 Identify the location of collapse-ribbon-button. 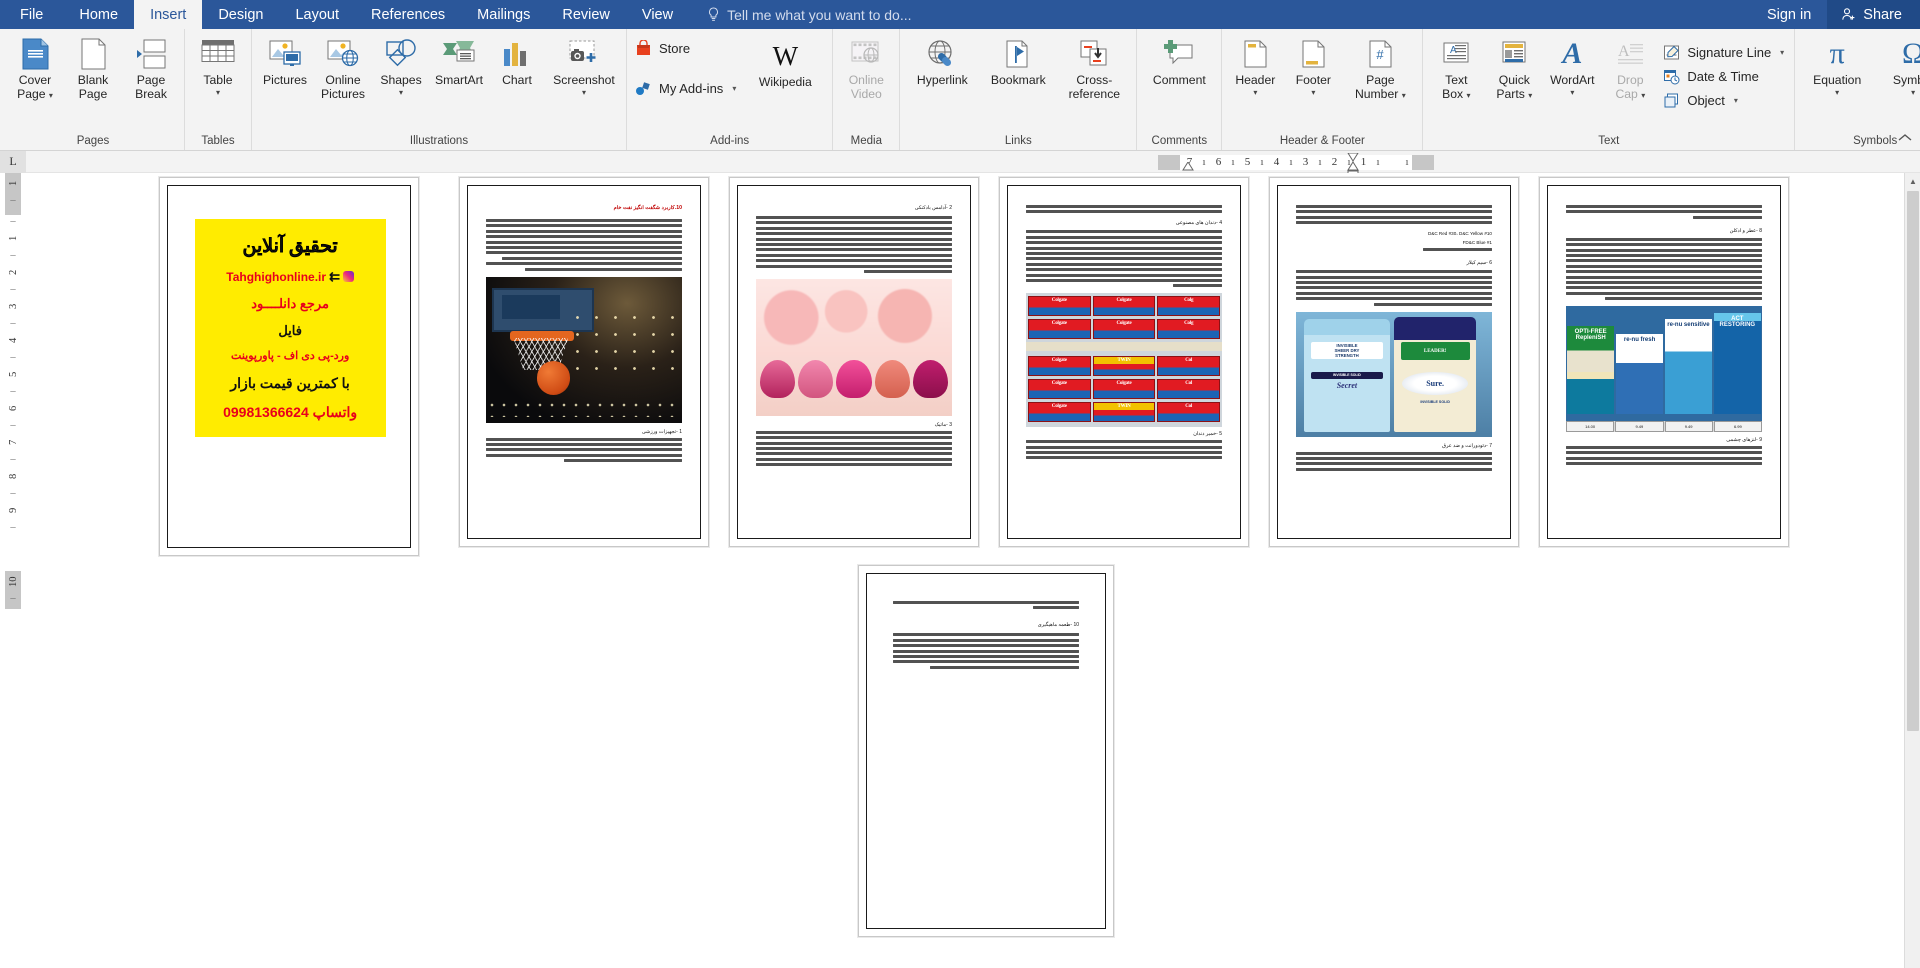
(1905, 139).